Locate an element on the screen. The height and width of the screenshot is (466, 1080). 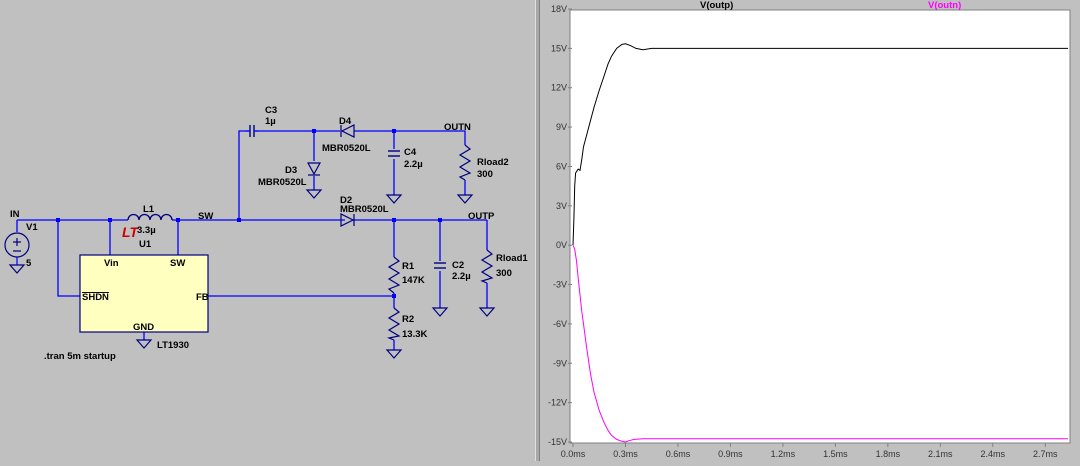
resistor-r2 is located at coordinates (393, 324).